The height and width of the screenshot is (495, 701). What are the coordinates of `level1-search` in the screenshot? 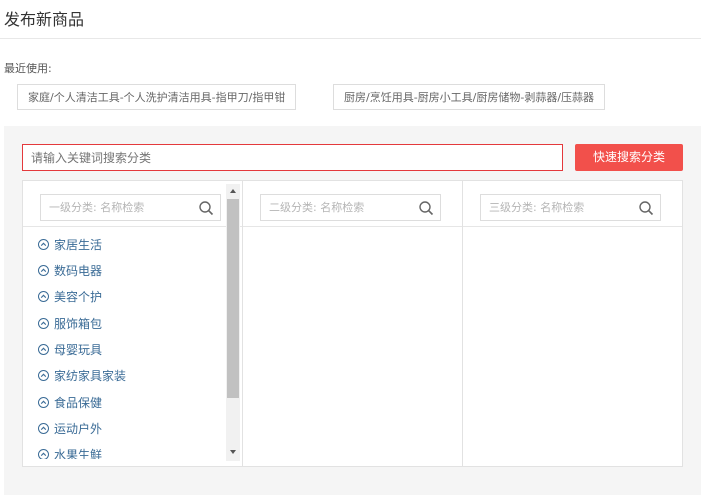 It's located at (130, 207).